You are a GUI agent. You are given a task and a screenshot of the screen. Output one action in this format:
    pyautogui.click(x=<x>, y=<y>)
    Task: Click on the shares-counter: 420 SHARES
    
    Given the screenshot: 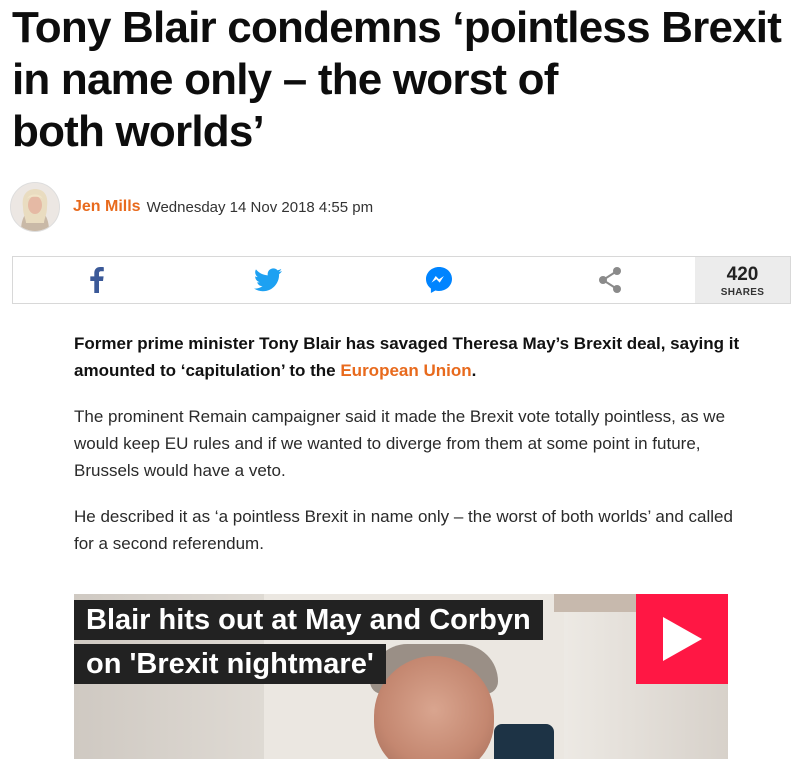 What is the action you would take?
    pyautogui.click(x=742, y=280)
    